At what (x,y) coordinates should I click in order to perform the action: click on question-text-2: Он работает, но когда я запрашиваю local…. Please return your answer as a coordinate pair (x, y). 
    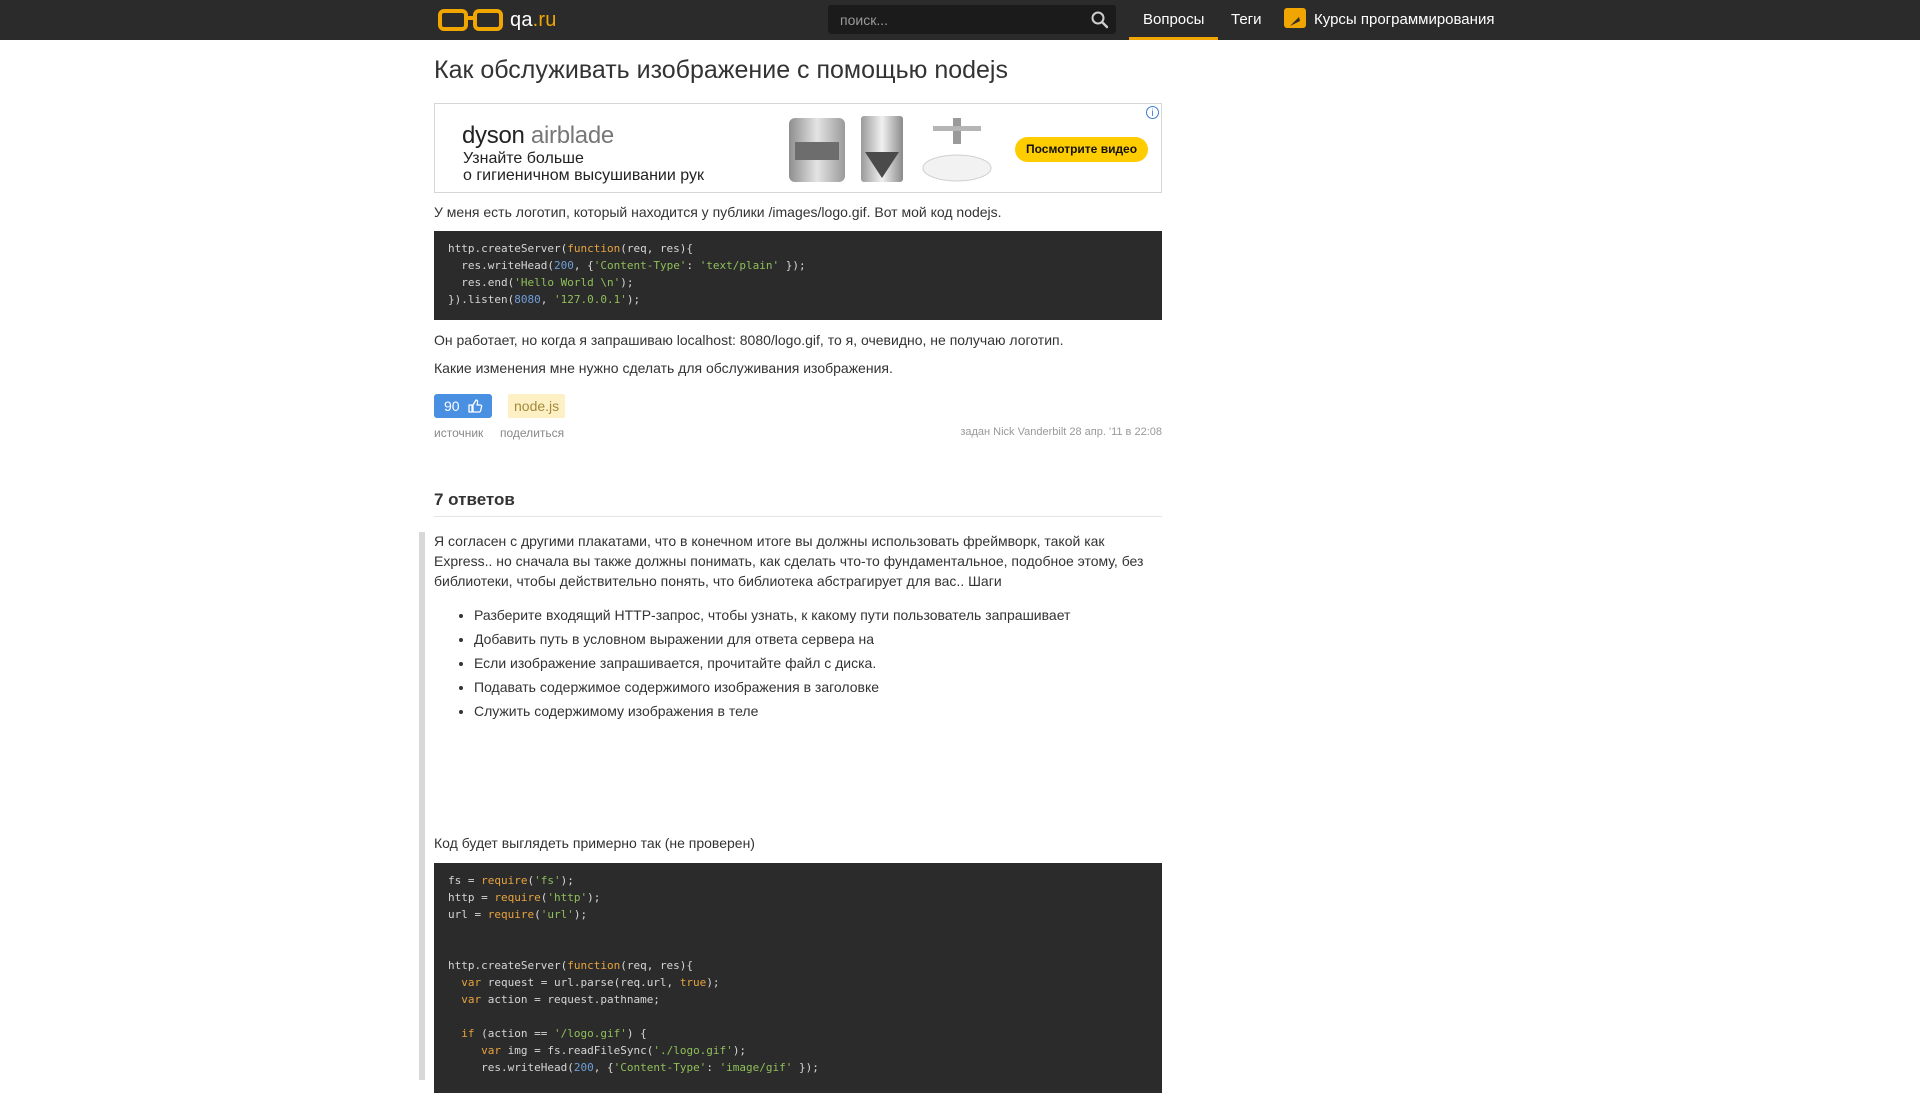
    Looking at the image, I should click on (749, 340).